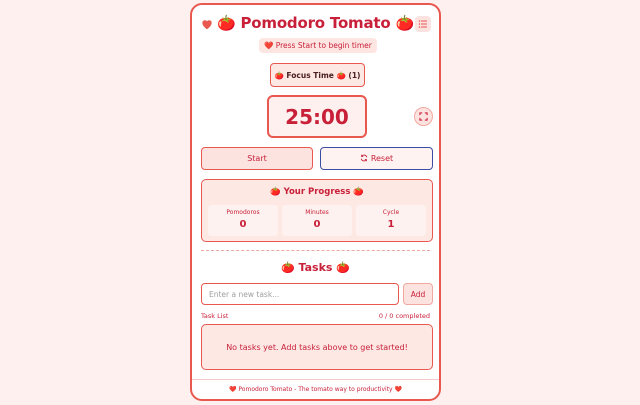 The image size is (640, 405). What do you see at coordinates (315, 267) in the screenshot?
I see `tasks-title: 🍅 Tasks 🍅` at bounding box center [315, 267].